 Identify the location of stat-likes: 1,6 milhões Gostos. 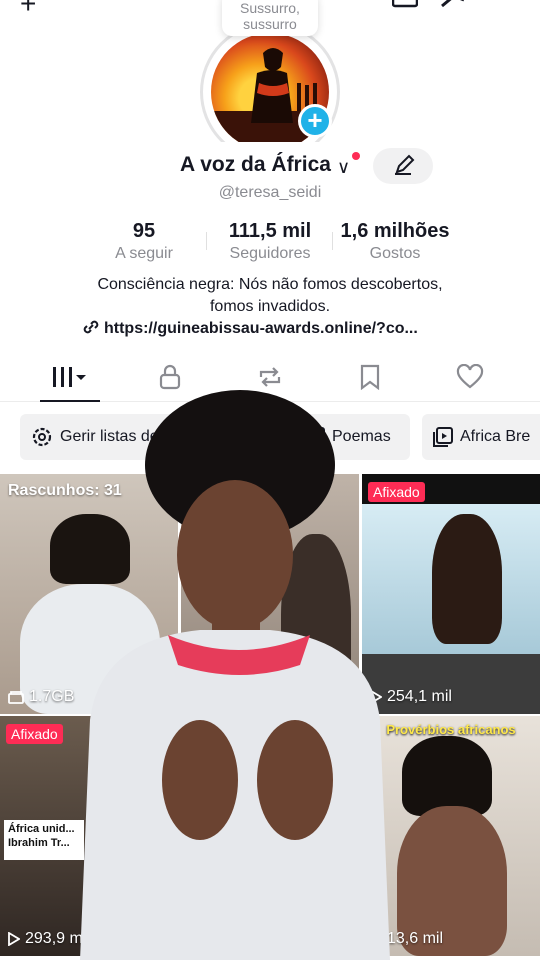
(395, 241).